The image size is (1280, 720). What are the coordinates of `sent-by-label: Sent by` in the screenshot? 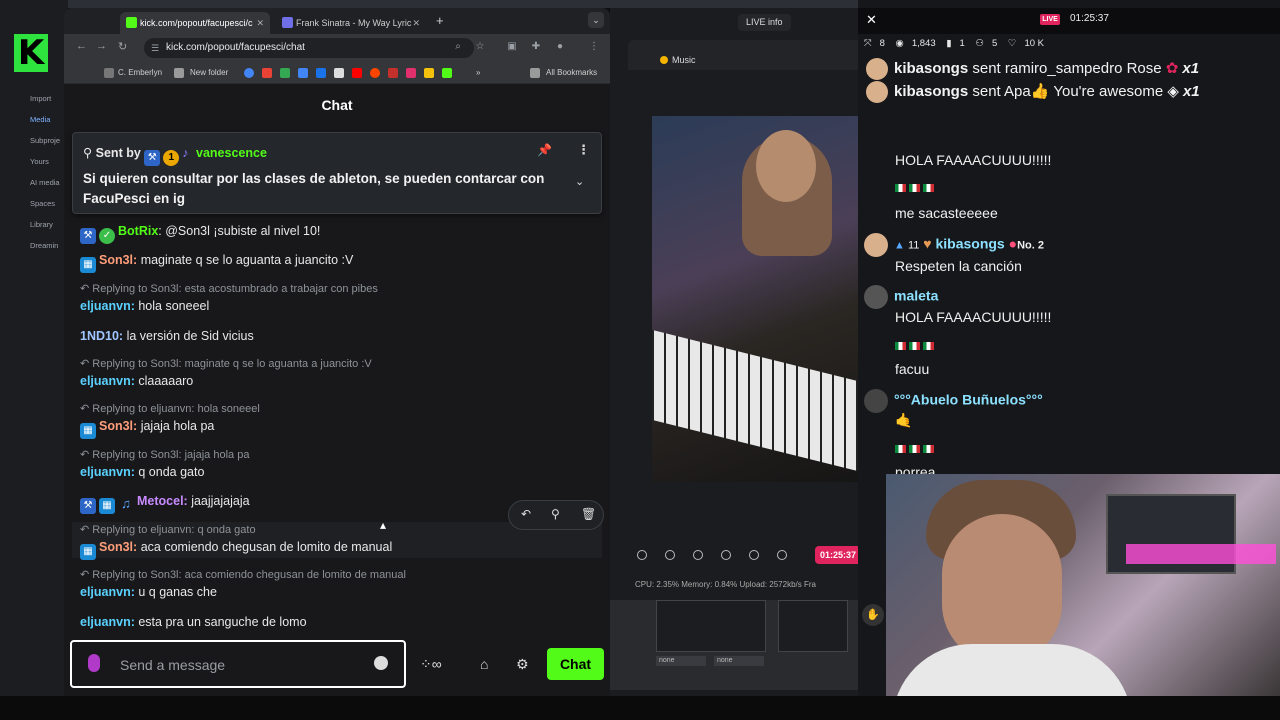 It's located at (118, 153).